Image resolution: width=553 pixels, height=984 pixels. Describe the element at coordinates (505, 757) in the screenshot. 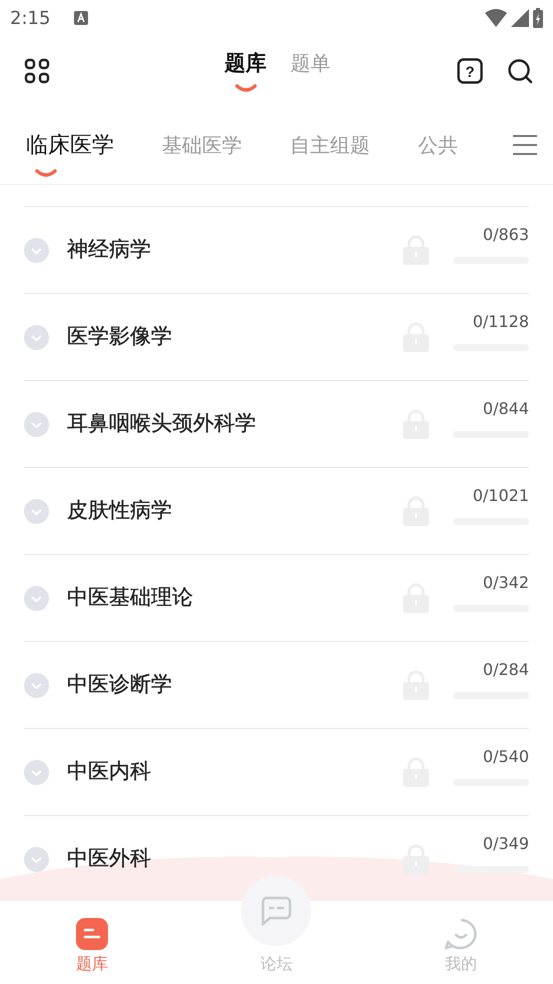

I see `progress-count: 0/540` at that location.